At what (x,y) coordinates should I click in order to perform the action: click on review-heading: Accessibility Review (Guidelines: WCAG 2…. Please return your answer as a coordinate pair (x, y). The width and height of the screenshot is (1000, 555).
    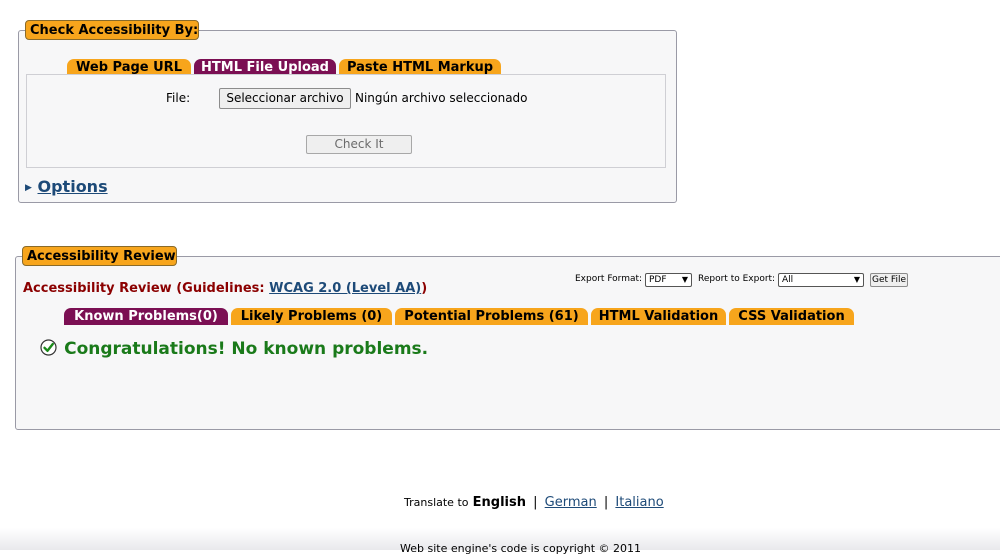
    Looking at the image, I should click on (225, 288).